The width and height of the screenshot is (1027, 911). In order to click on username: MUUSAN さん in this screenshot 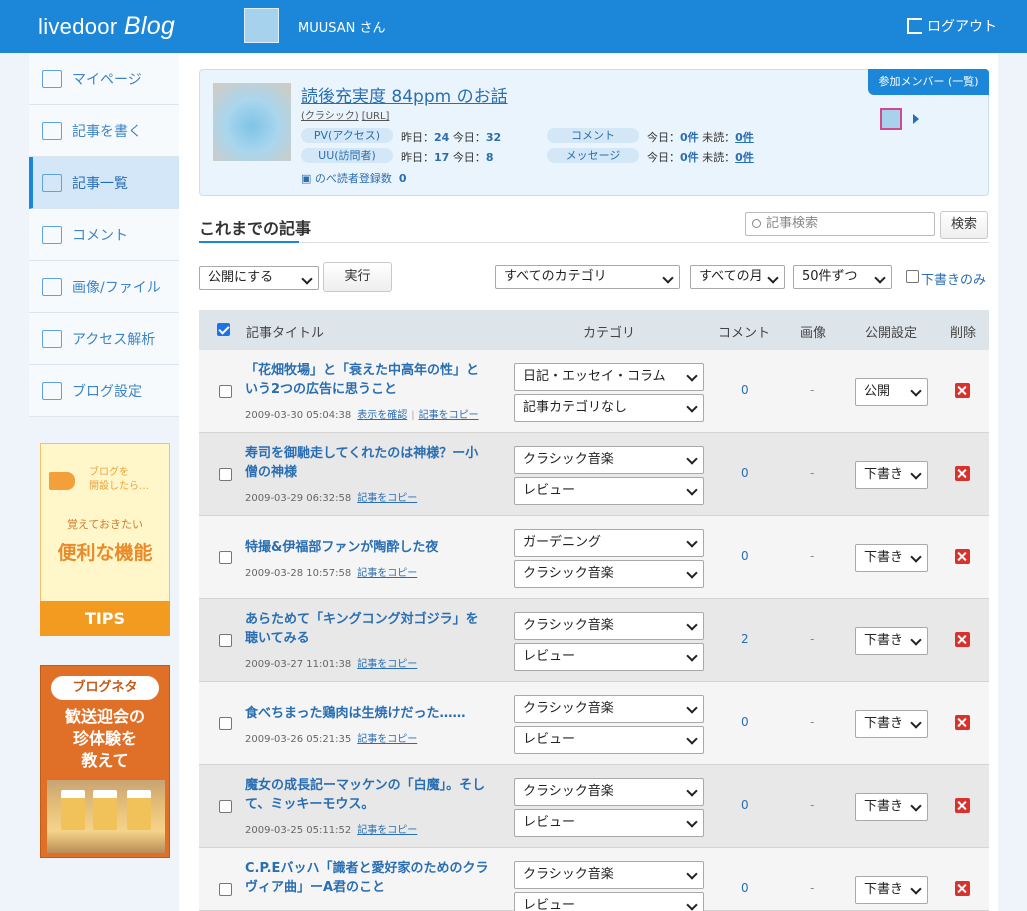, I will do `click(342, 26)`.